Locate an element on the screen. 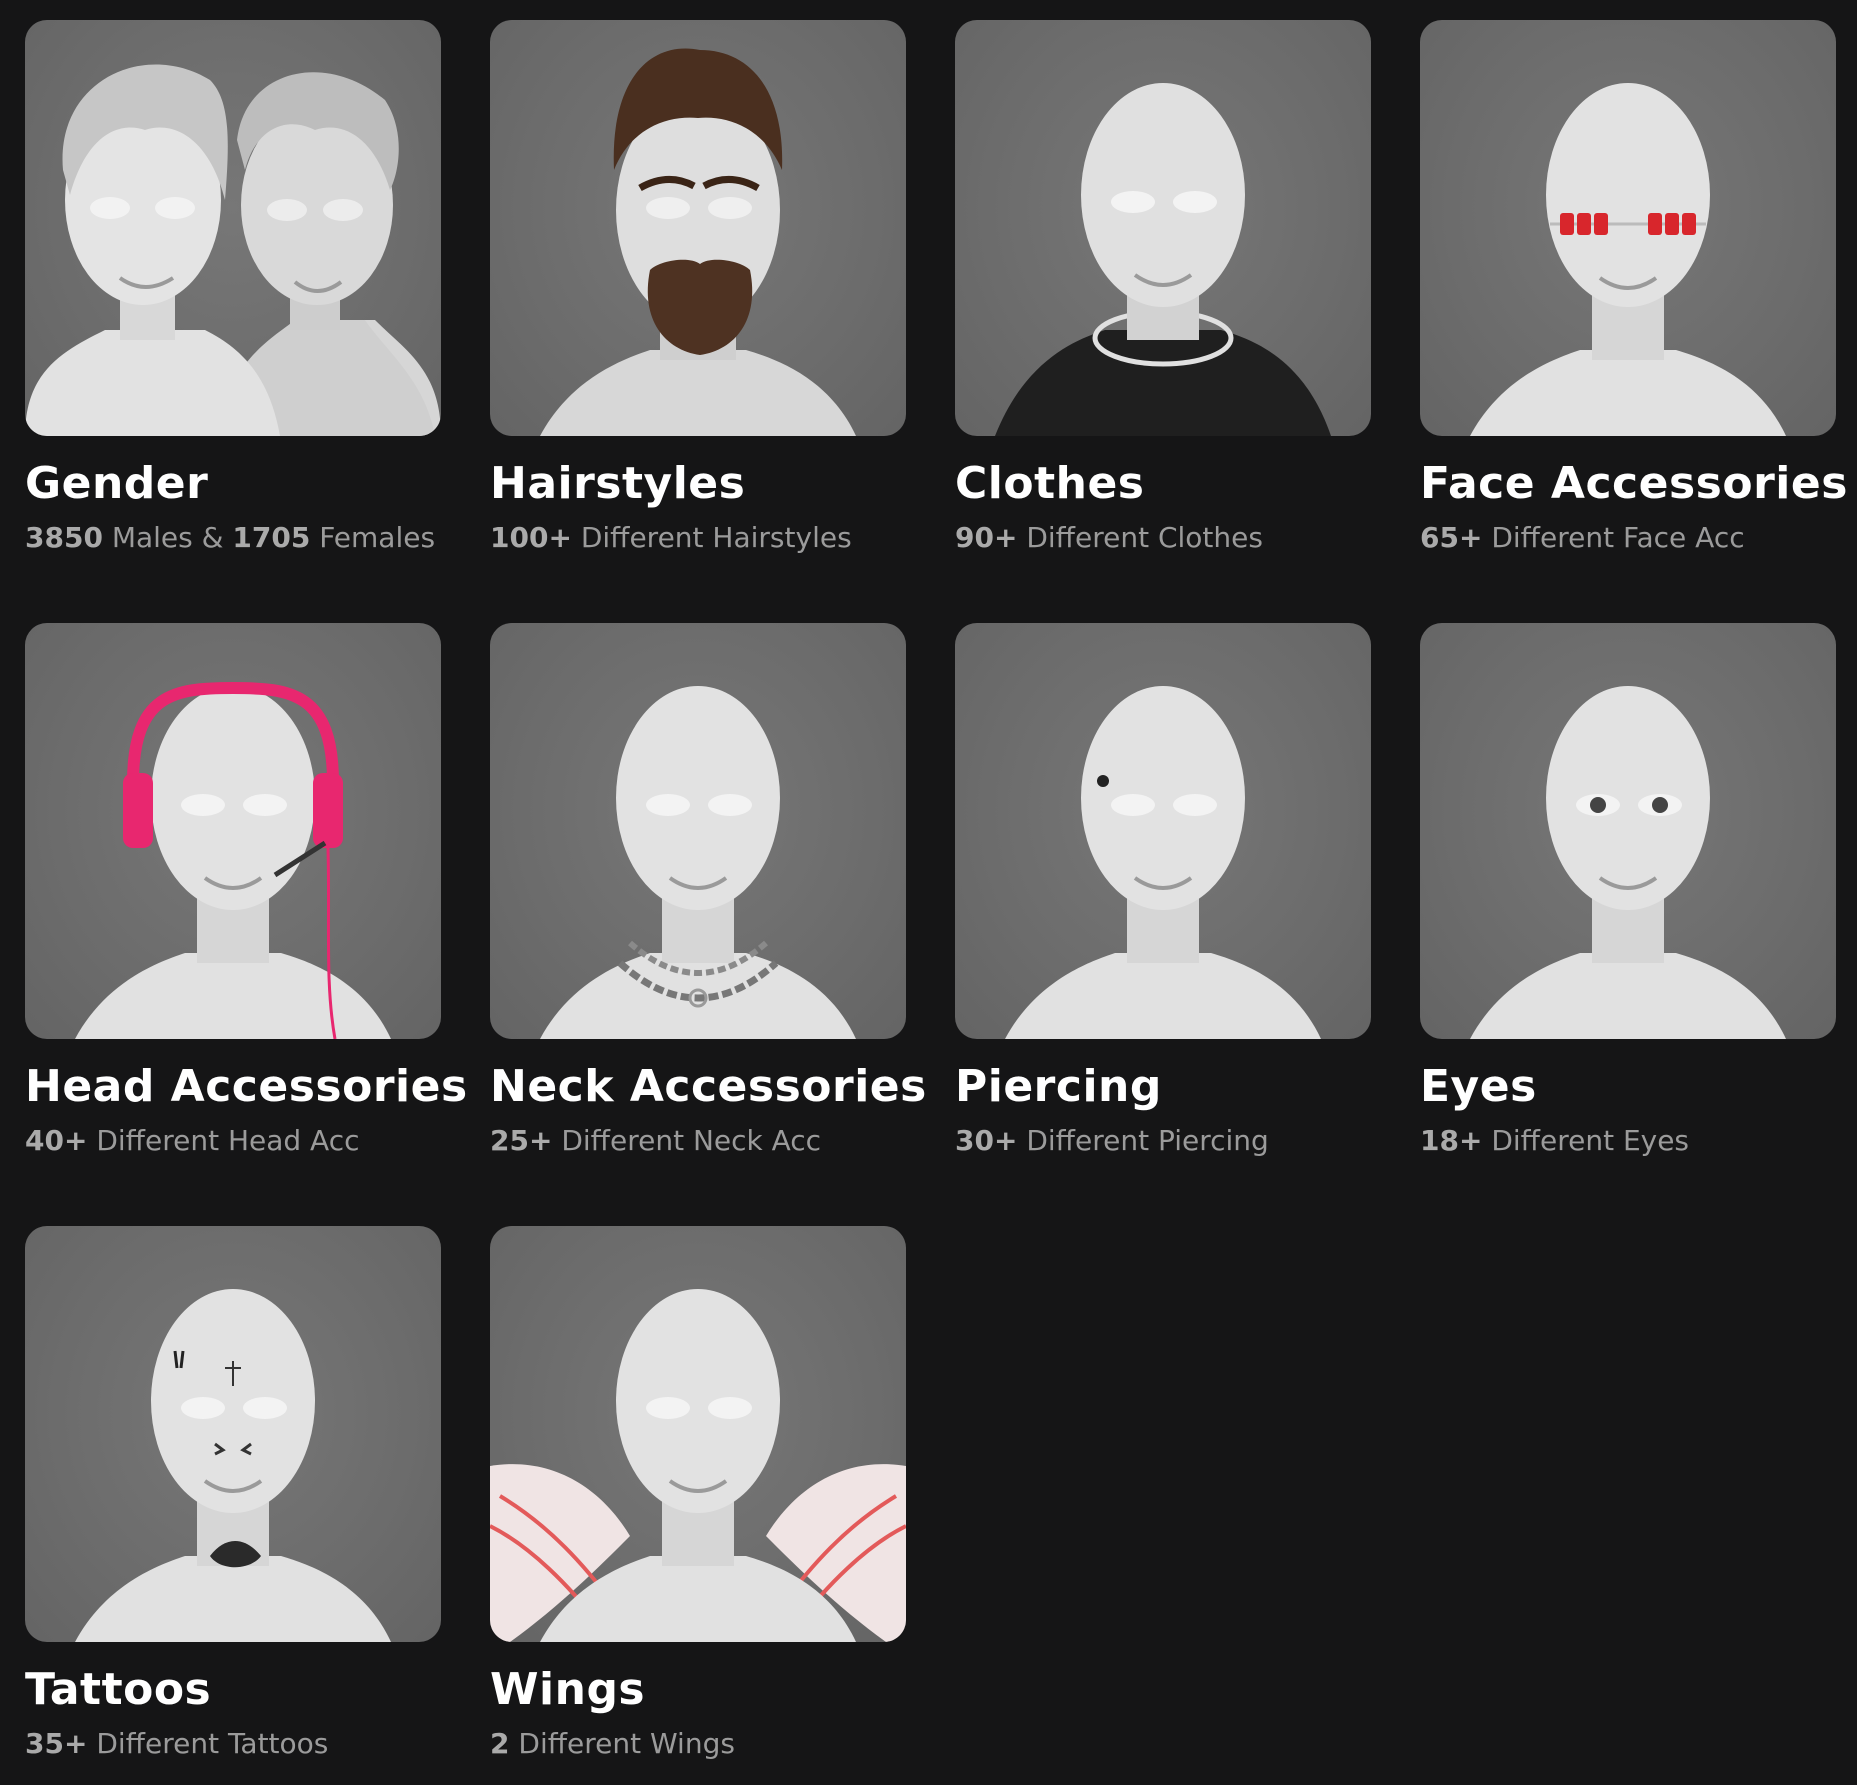 This screenshot has height=1785, width=1857. trait-card-neck-accessories: Neck Accessories 25+ Different Neck Acc is located at coordinates (708, 890).